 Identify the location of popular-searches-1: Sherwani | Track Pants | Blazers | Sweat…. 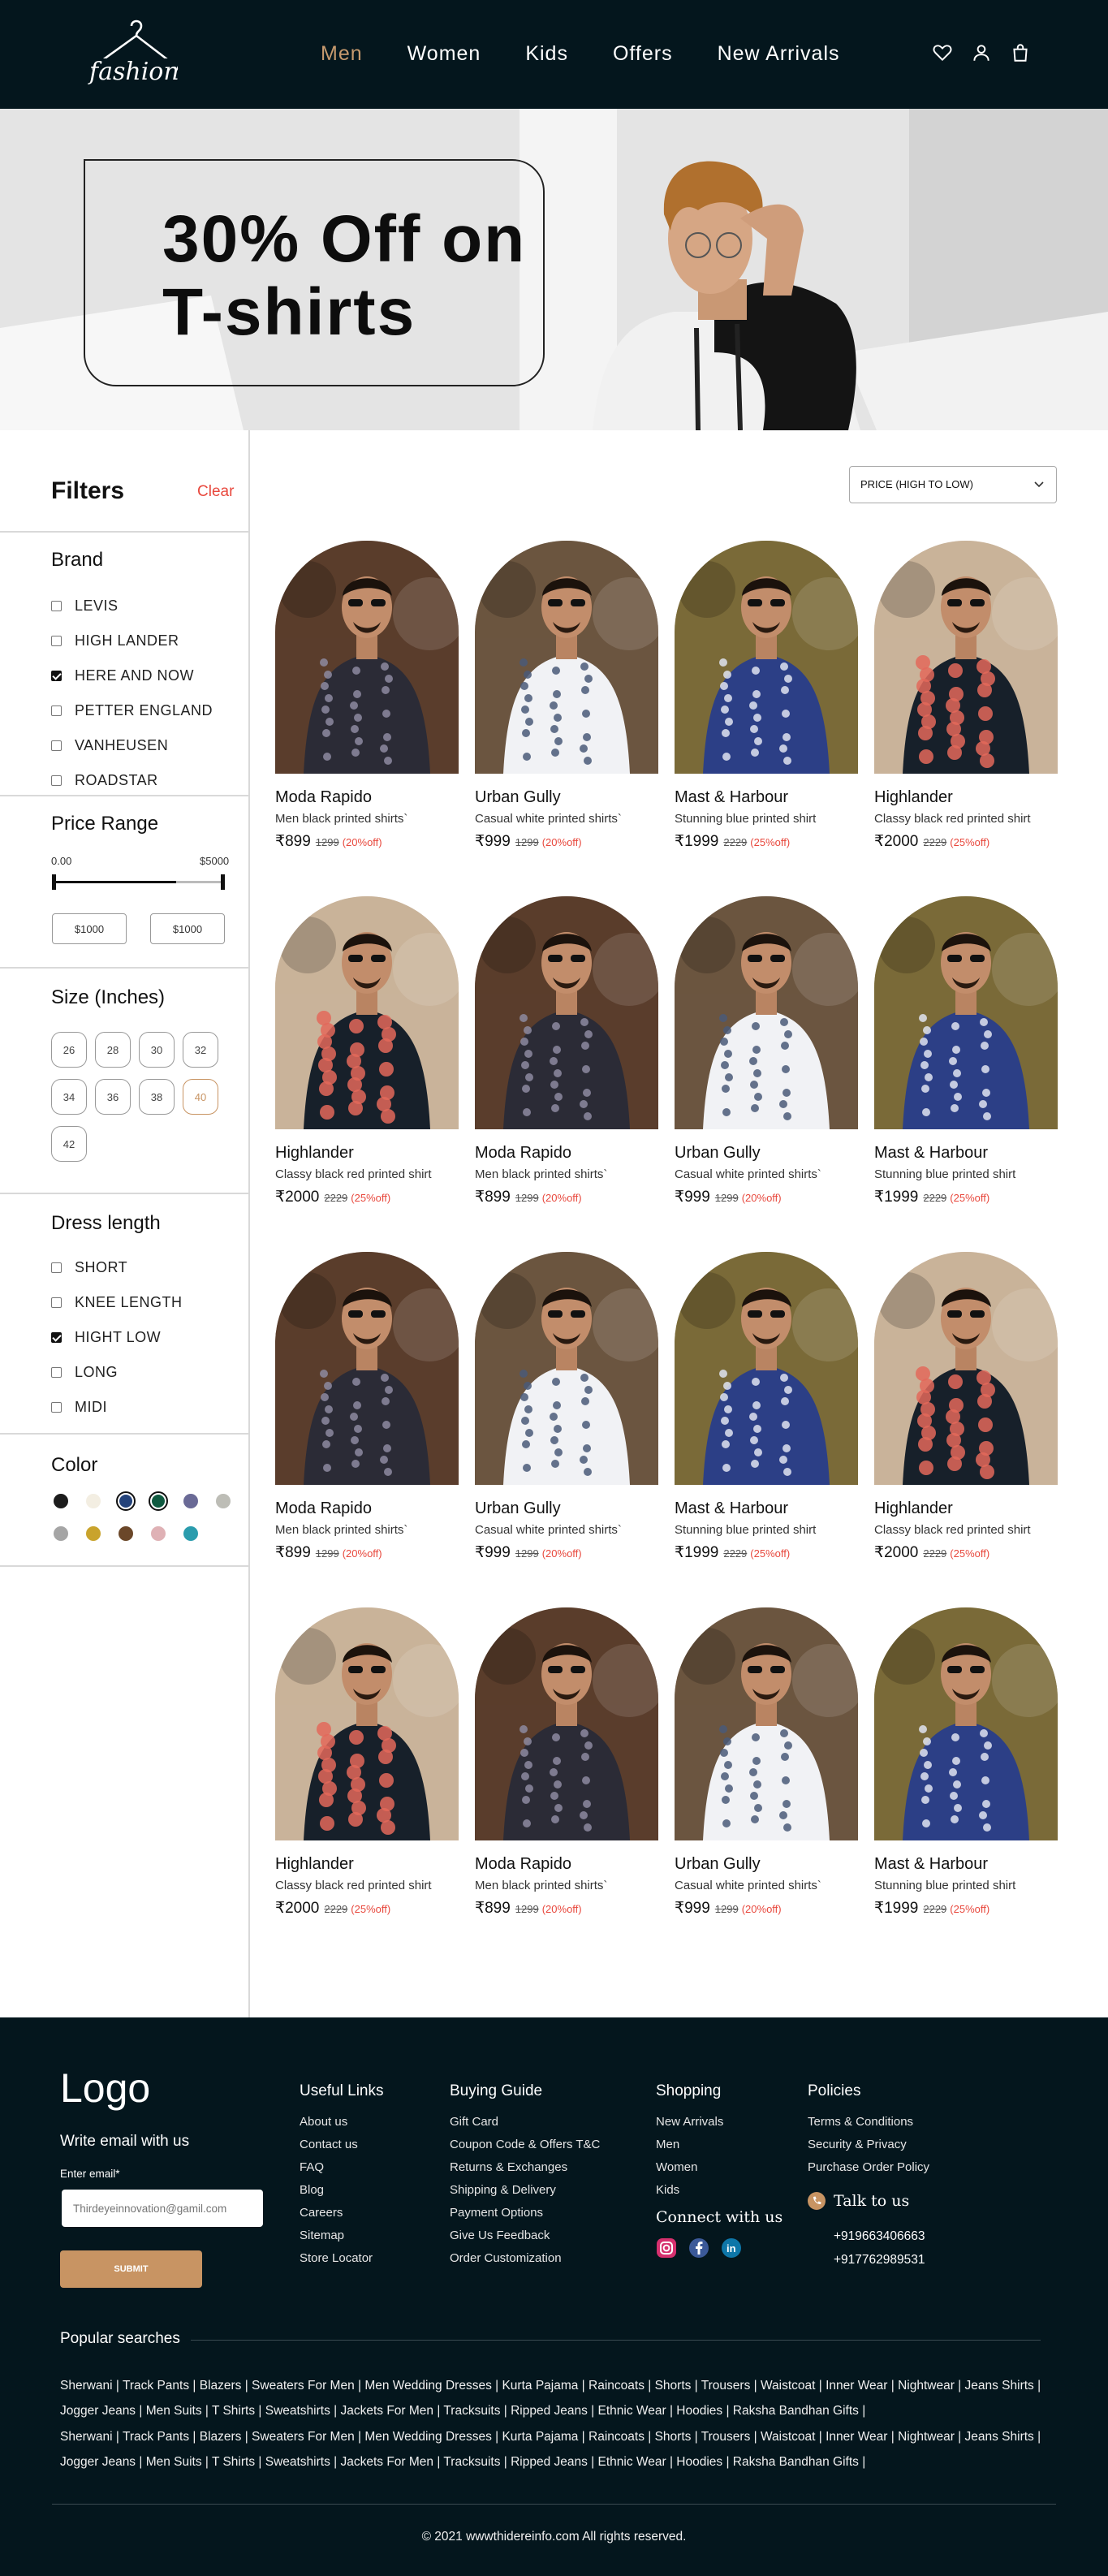
(555, 2398).